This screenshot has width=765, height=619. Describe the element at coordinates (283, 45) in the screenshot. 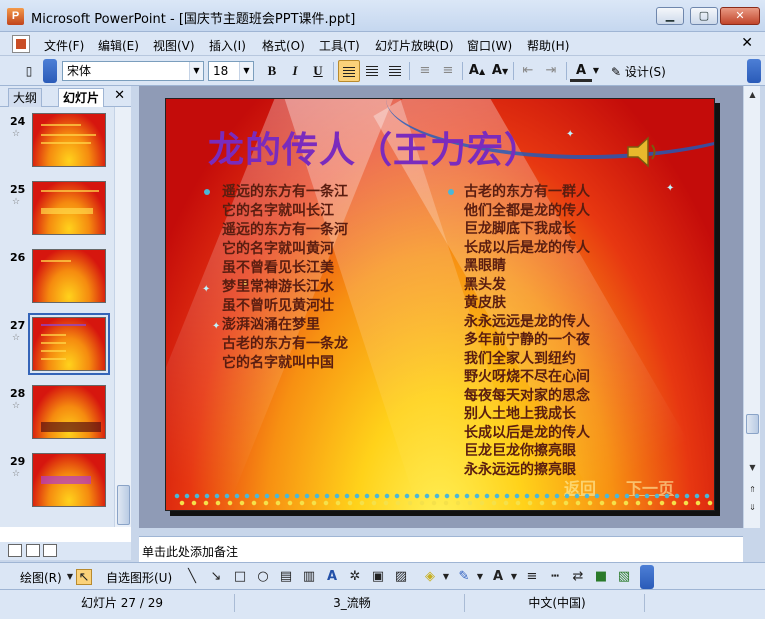

I see `menu-format: 格式(O)` at that location.